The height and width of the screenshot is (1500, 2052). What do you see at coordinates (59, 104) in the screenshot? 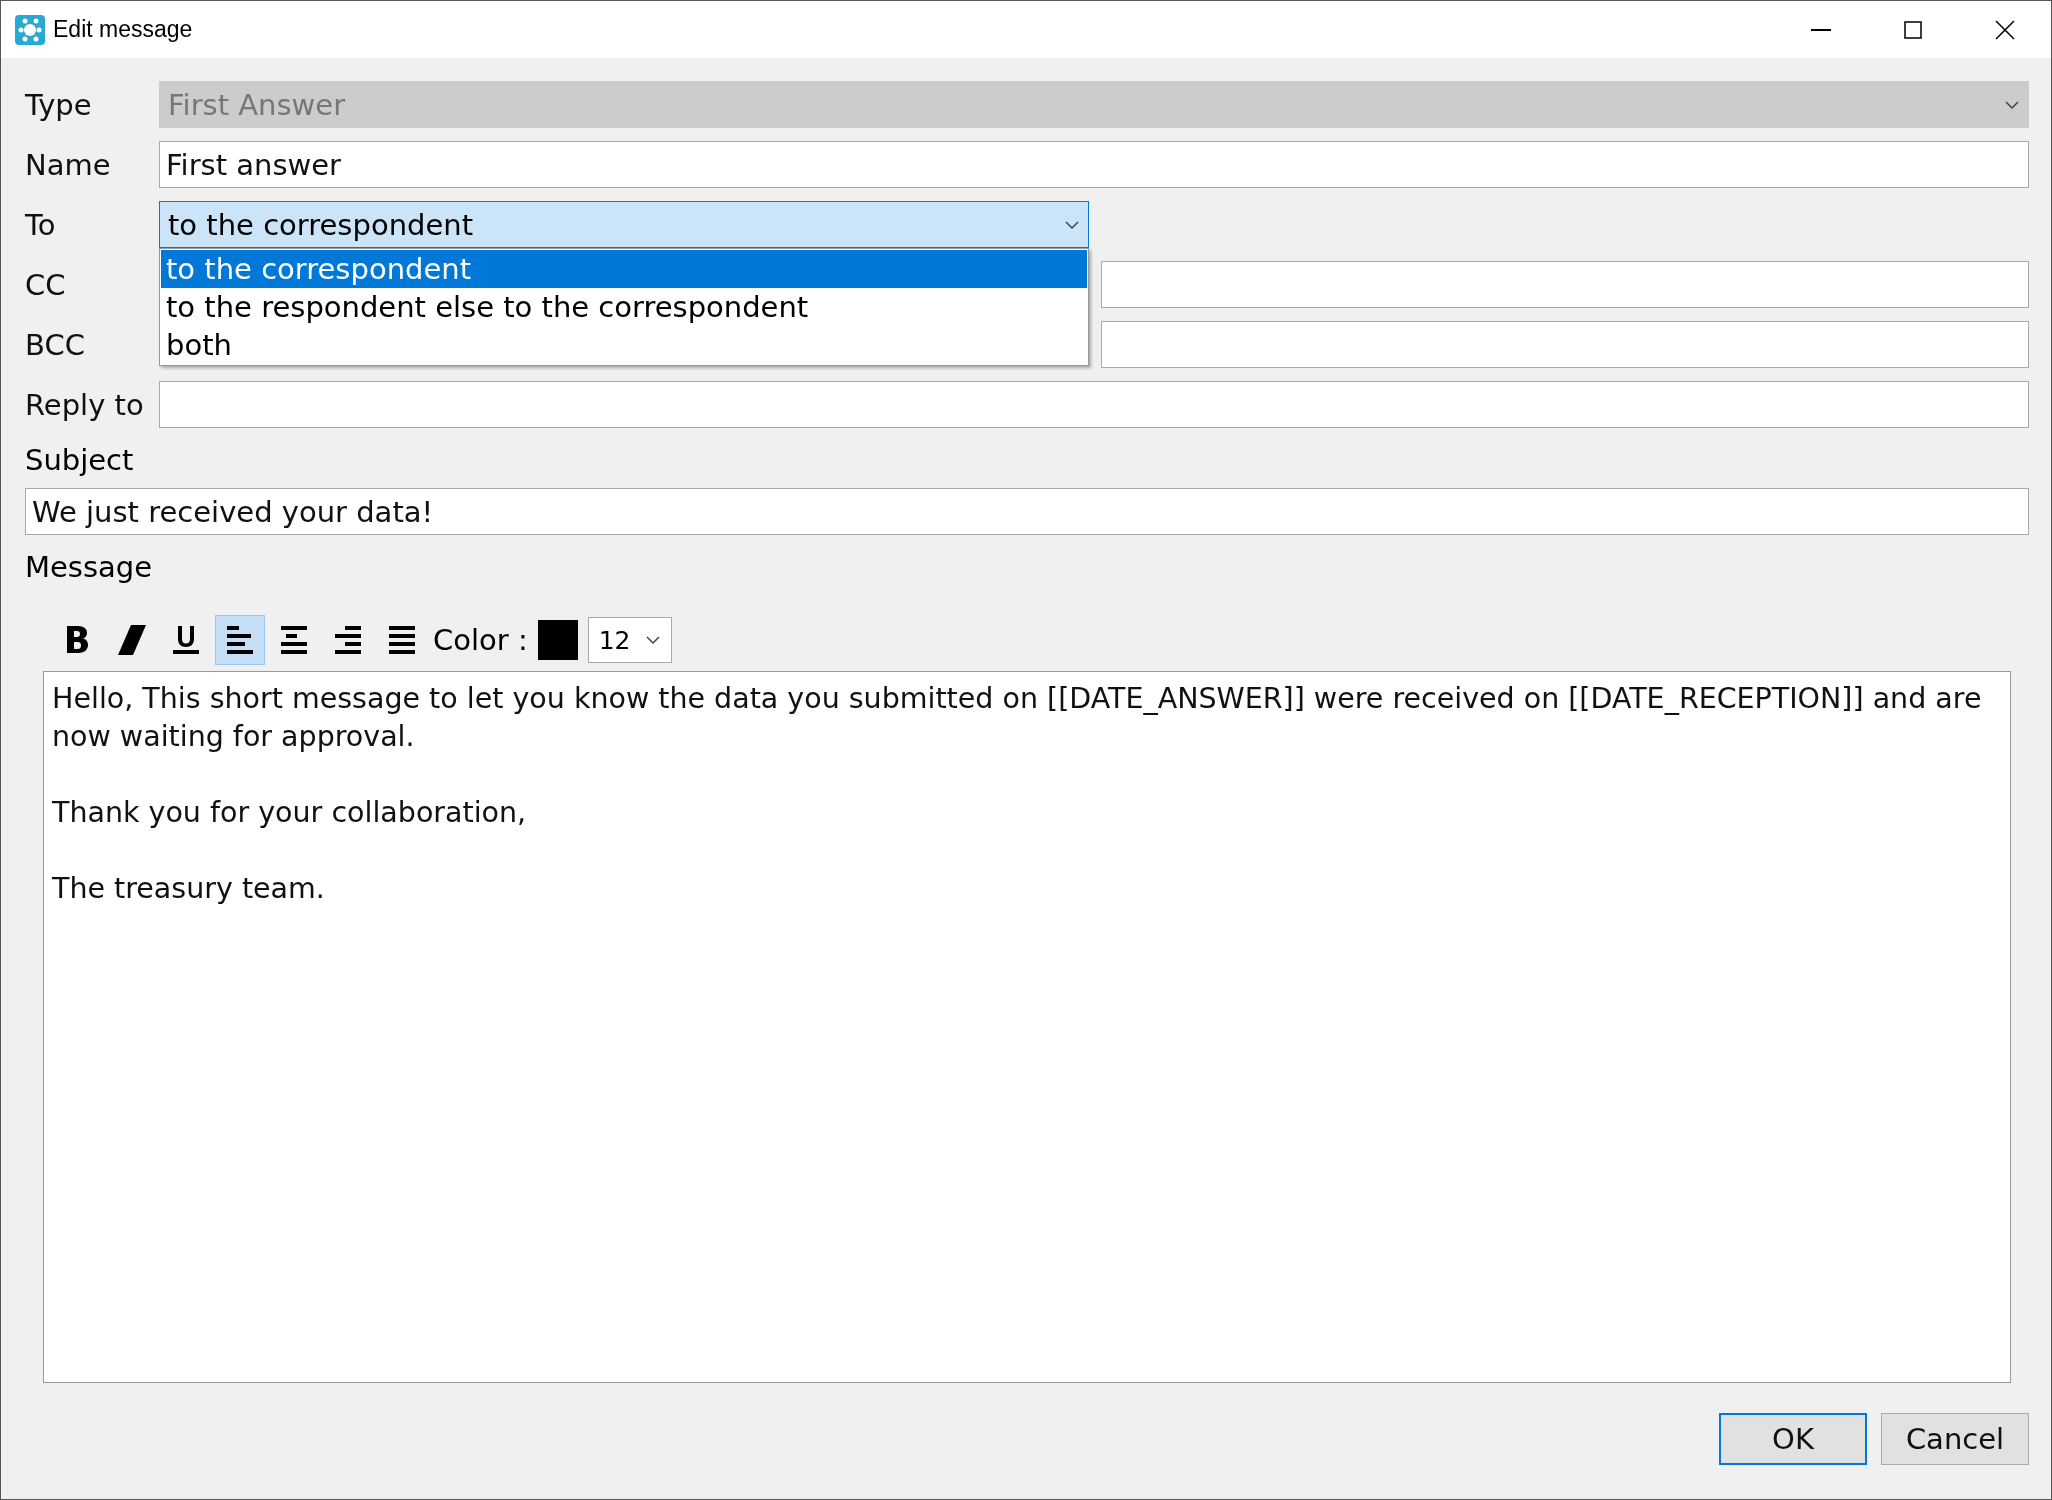
I see `field-label: Type` at bounding box center [59, 104].